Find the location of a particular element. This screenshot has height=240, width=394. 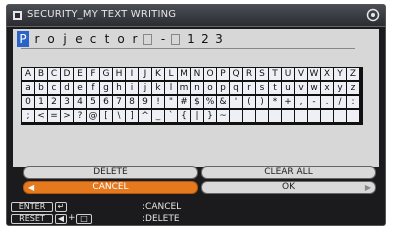

keyboard-key: P is located at coordinates (223, 74).